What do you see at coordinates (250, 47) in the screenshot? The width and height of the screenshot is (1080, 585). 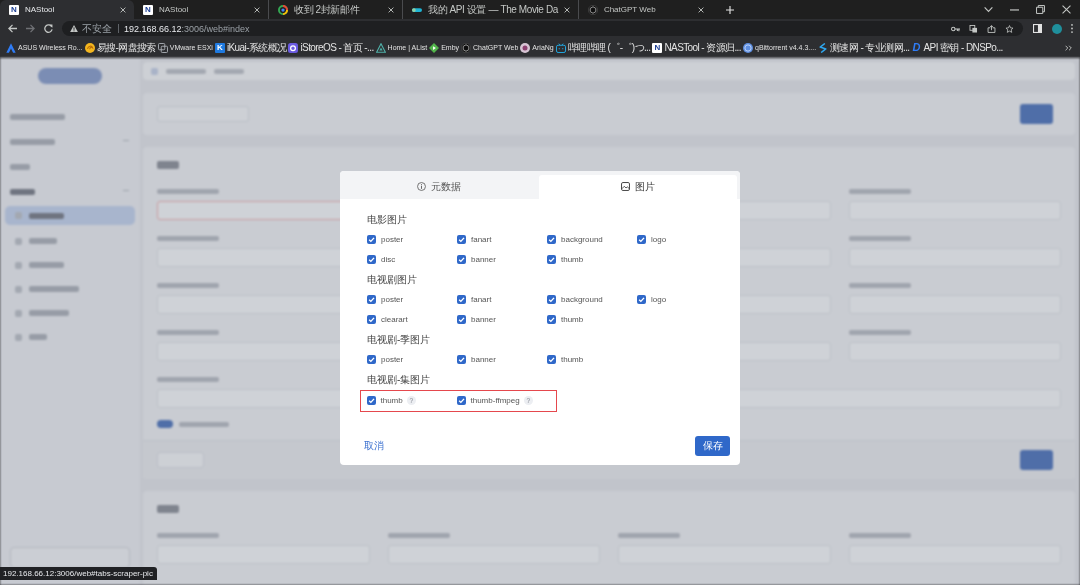 I see `bookmark: K iKuai-系统概况` at bounding box center [250, 47].